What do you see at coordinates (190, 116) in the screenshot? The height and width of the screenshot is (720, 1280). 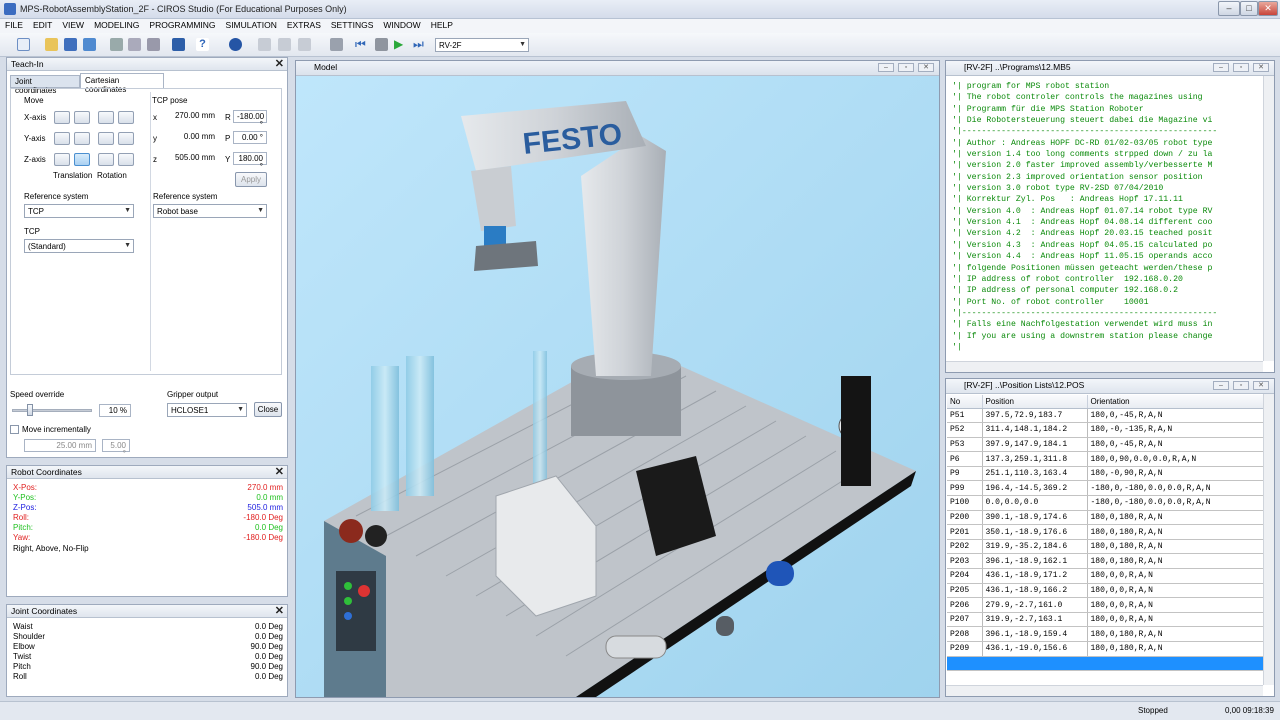 I see `pose-x-field: 270.00 mm` at bounding box center [190, 116].